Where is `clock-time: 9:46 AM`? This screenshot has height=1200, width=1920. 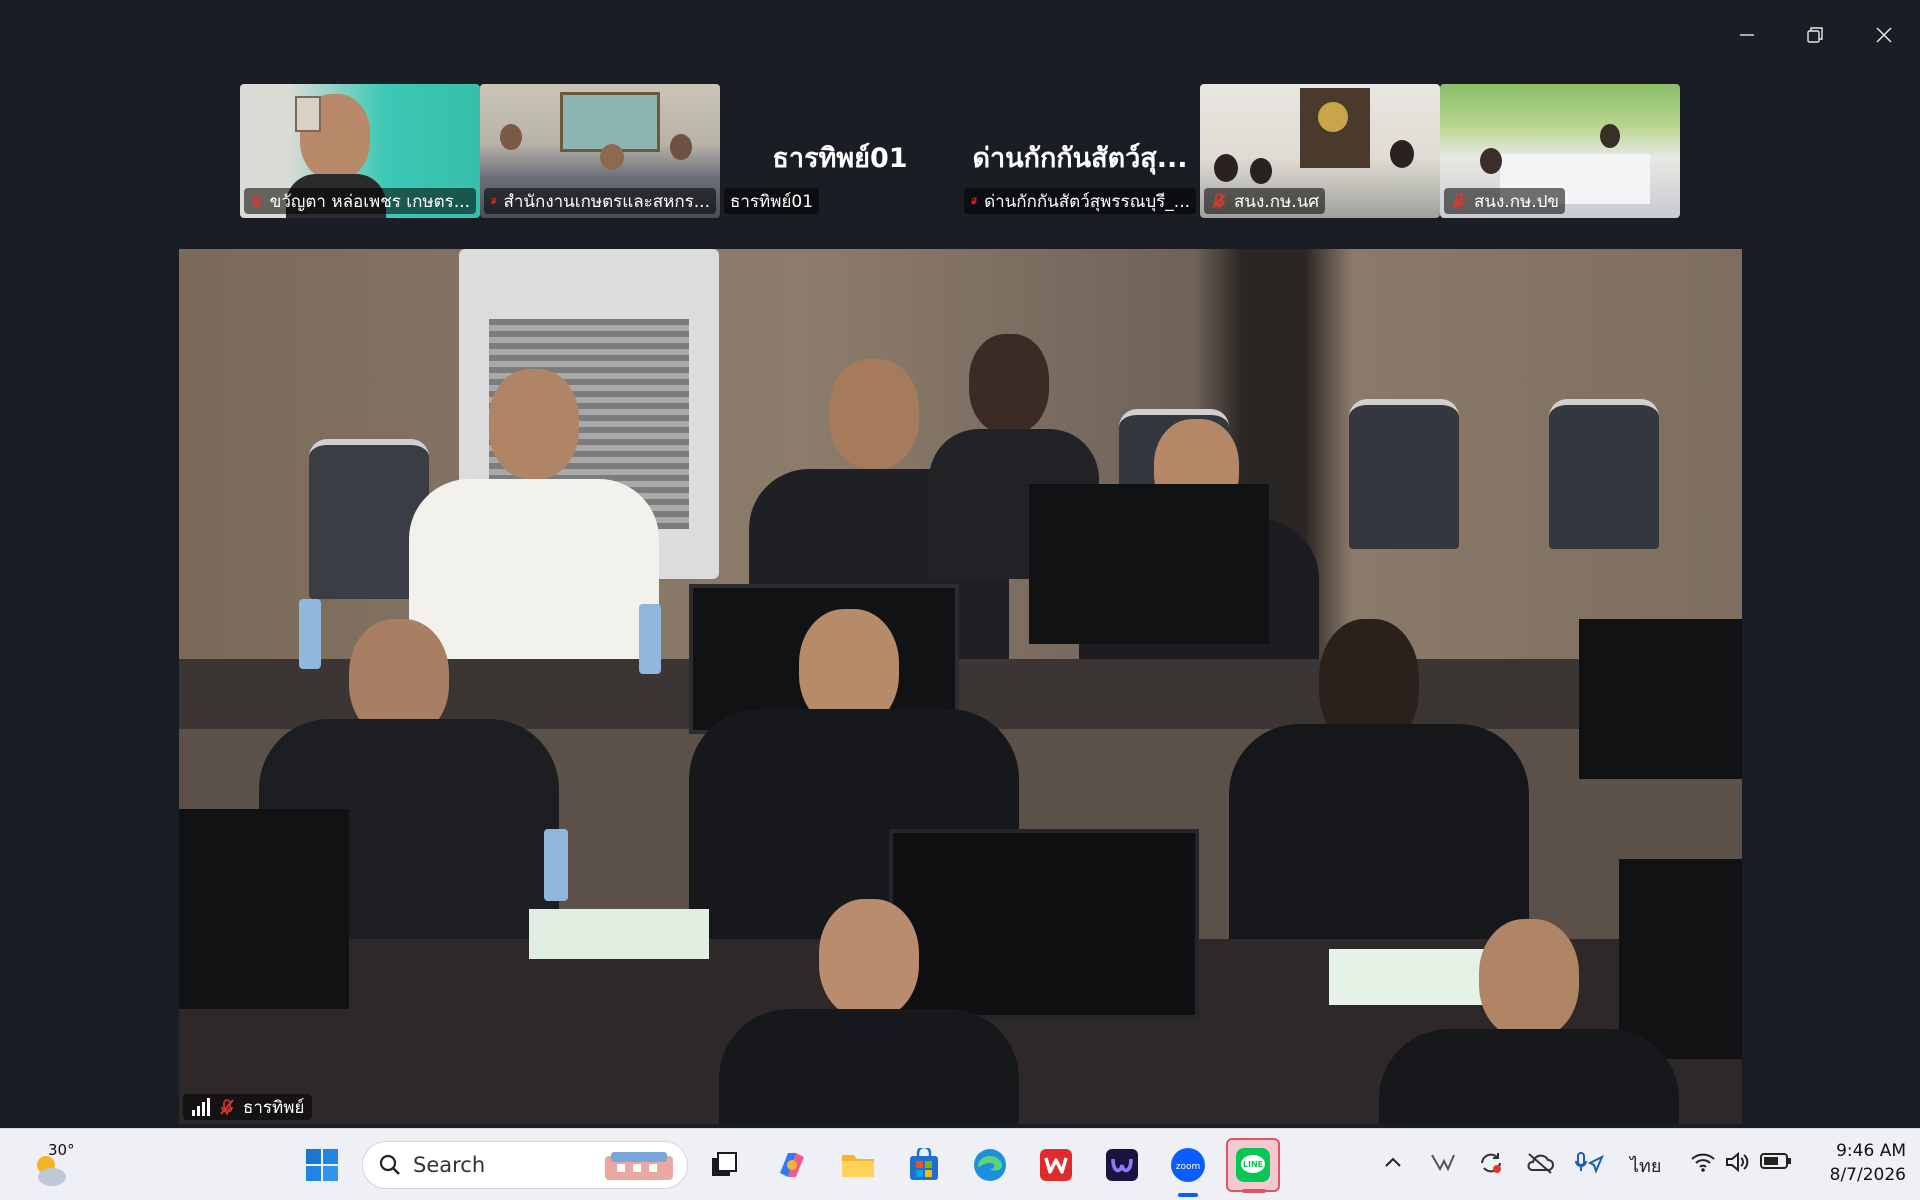
clock-time: 9:46 AM is located at coordinates (1871, 1151).